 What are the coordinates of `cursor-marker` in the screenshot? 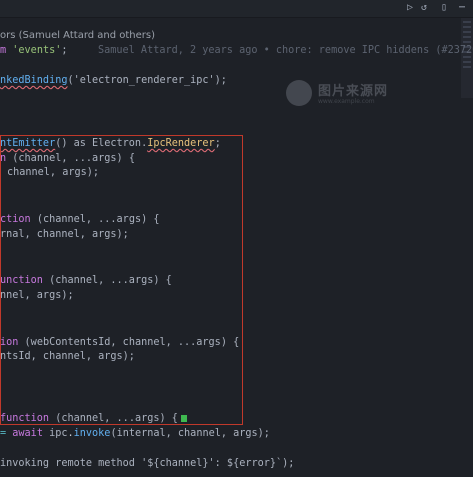 It's located at (183, 418).